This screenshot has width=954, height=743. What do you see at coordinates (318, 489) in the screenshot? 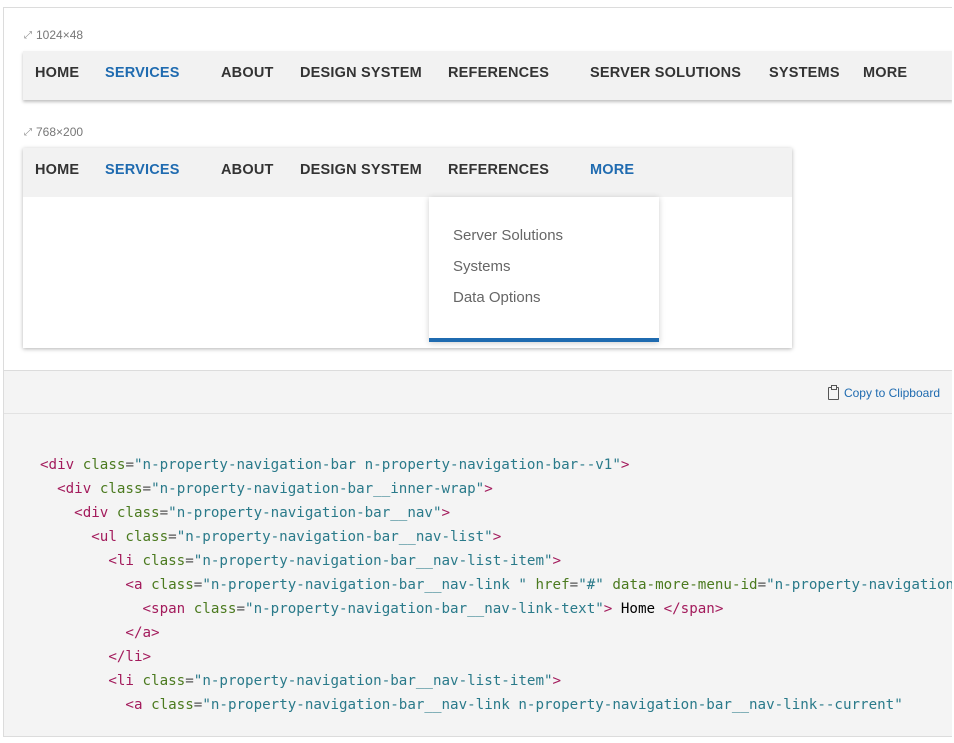
I see `code-token: "n-property-navigation-bar__inner-wrap"` at bounding box center [318, 489].